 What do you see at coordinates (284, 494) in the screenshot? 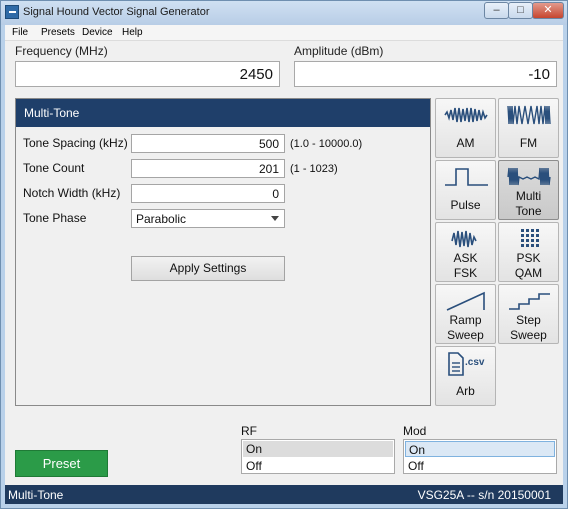
I see `status-bar: Multi-Tone VSG25A -- s/n 20150001` at bounding box center [284, 494].